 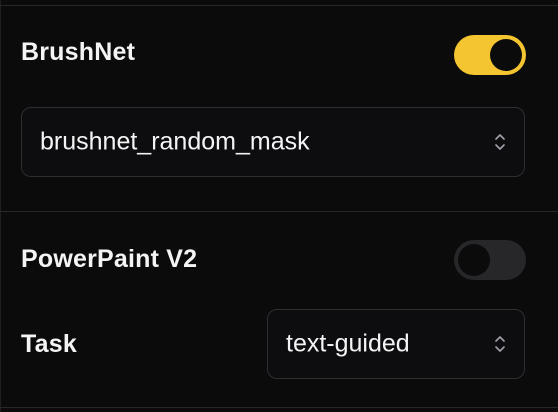 What do you see at coordinates (175, 141) in the screenshot?
I see `brushnet-model-value: brushnet_random_mask` at bounding box center [175, 141].